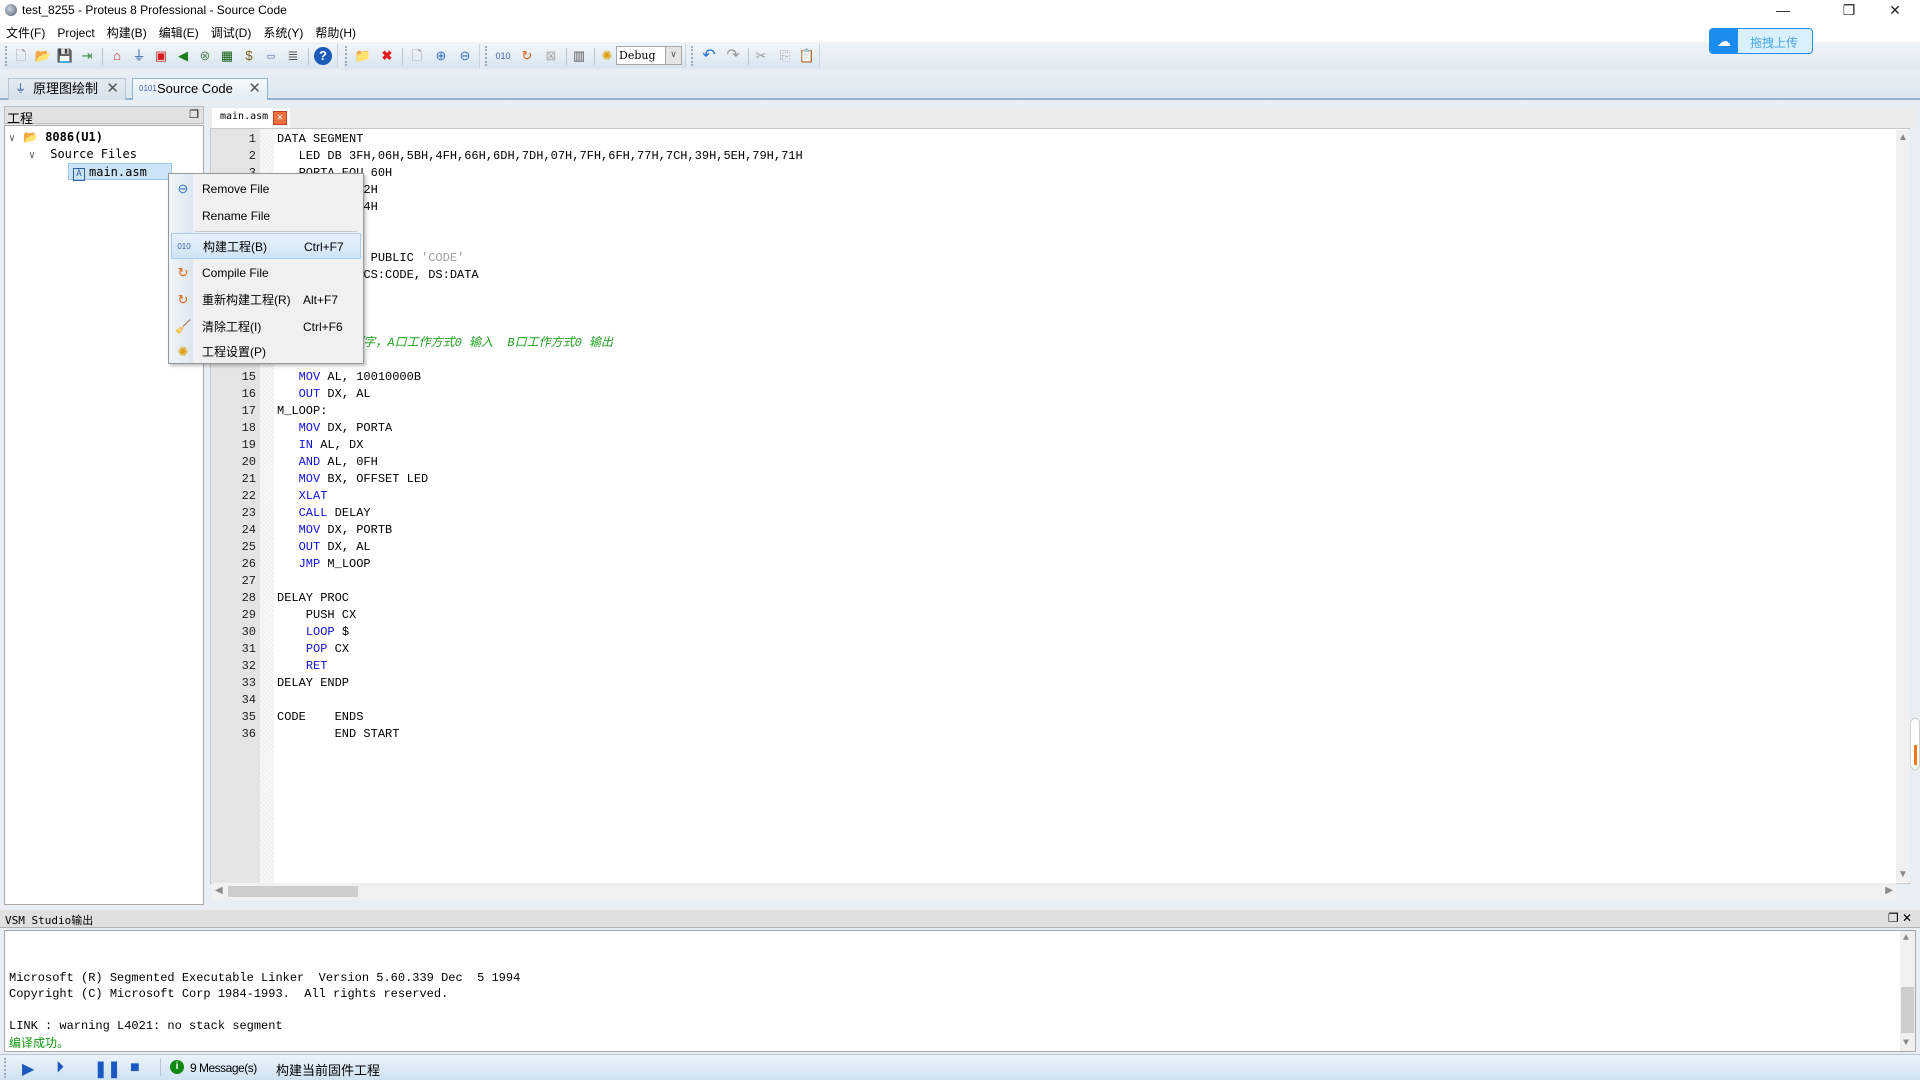 This screenshot has height=1080, width=1920. Describe the element at coordinates (227, 56) in the screenshot. I see `design-explorer-icon: ▦` at that location.